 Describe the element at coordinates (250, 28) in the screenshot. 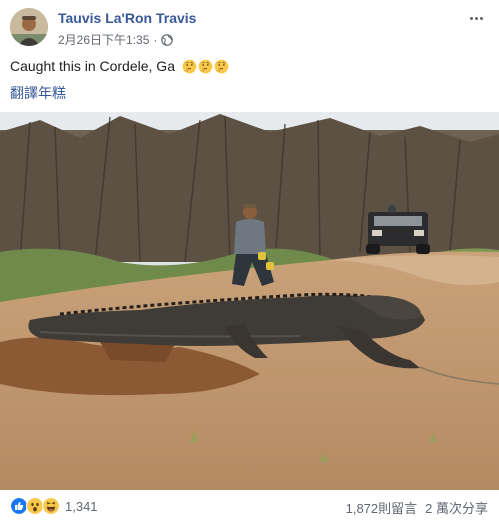

I see `post-header: Tauvis La'Ron Travis 2月26日下午1:35 ·` at that location.